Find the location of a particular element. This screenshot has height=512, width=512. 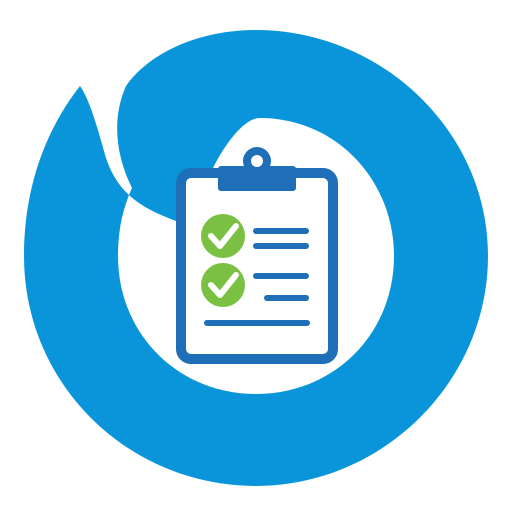

clipboard-board is located at coordinates (257, 266).